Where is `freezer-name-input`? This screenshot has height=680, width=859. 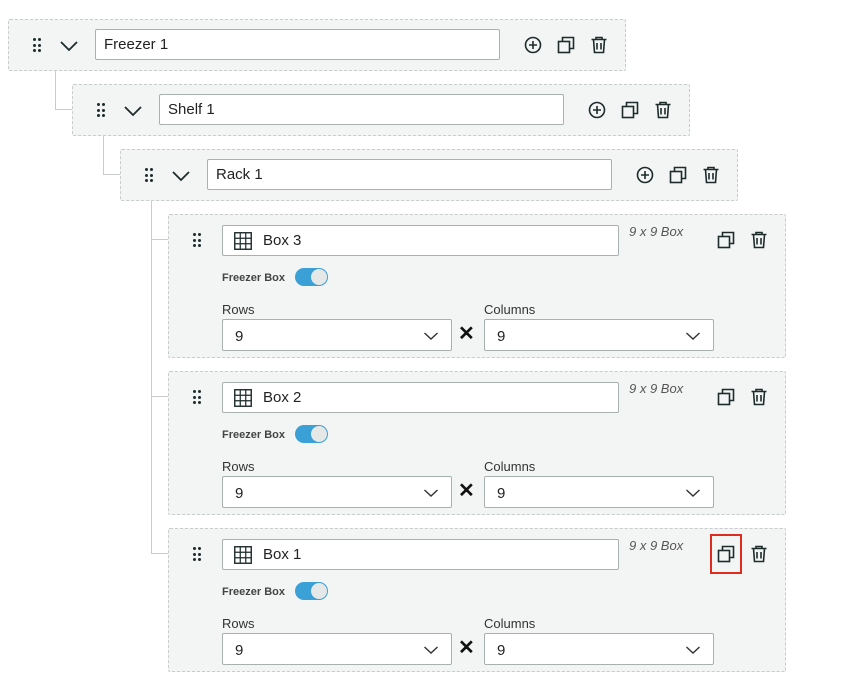
freezer-name-input is located at coordinates (297, 44).